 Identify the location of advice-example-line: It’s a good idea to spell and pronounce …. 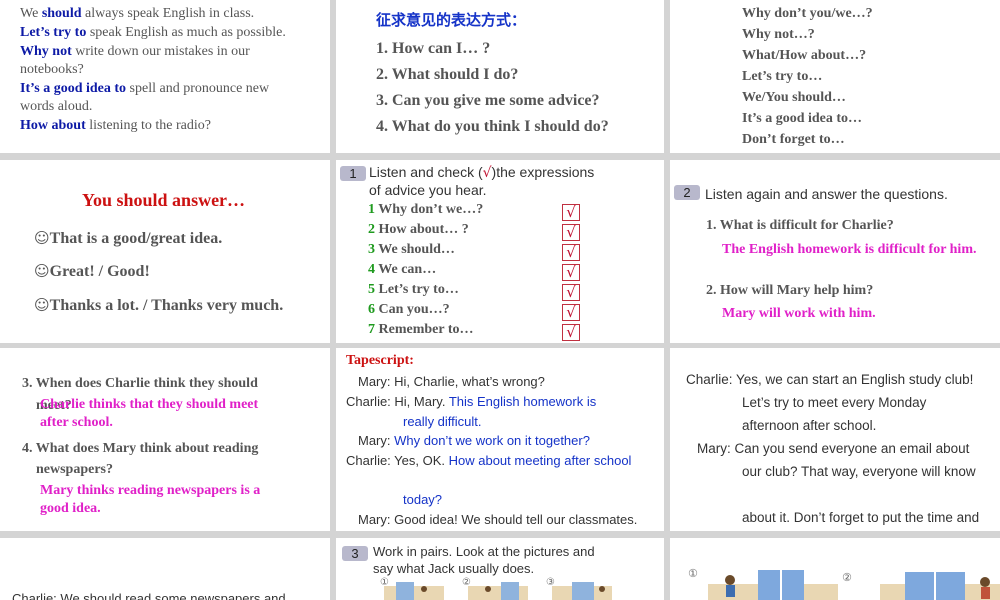
(145, 88).